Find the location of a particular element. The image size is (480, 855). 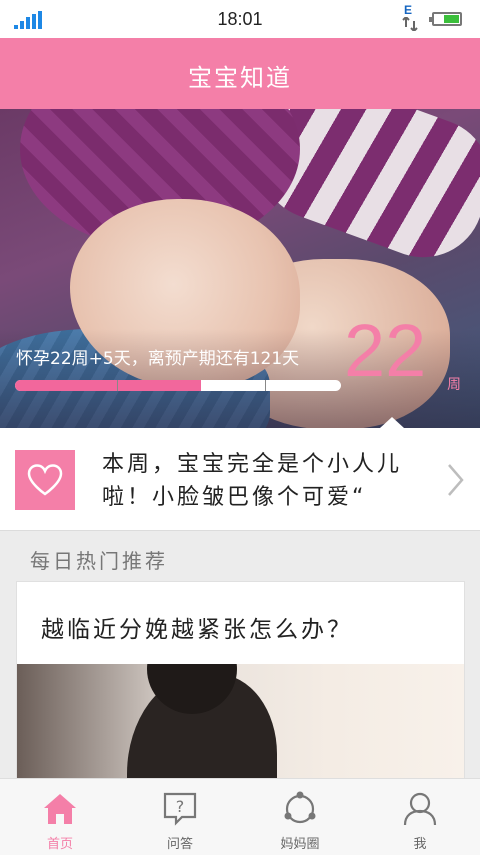

tab-qa: ? 问答 is located at coordinates (180, 817).